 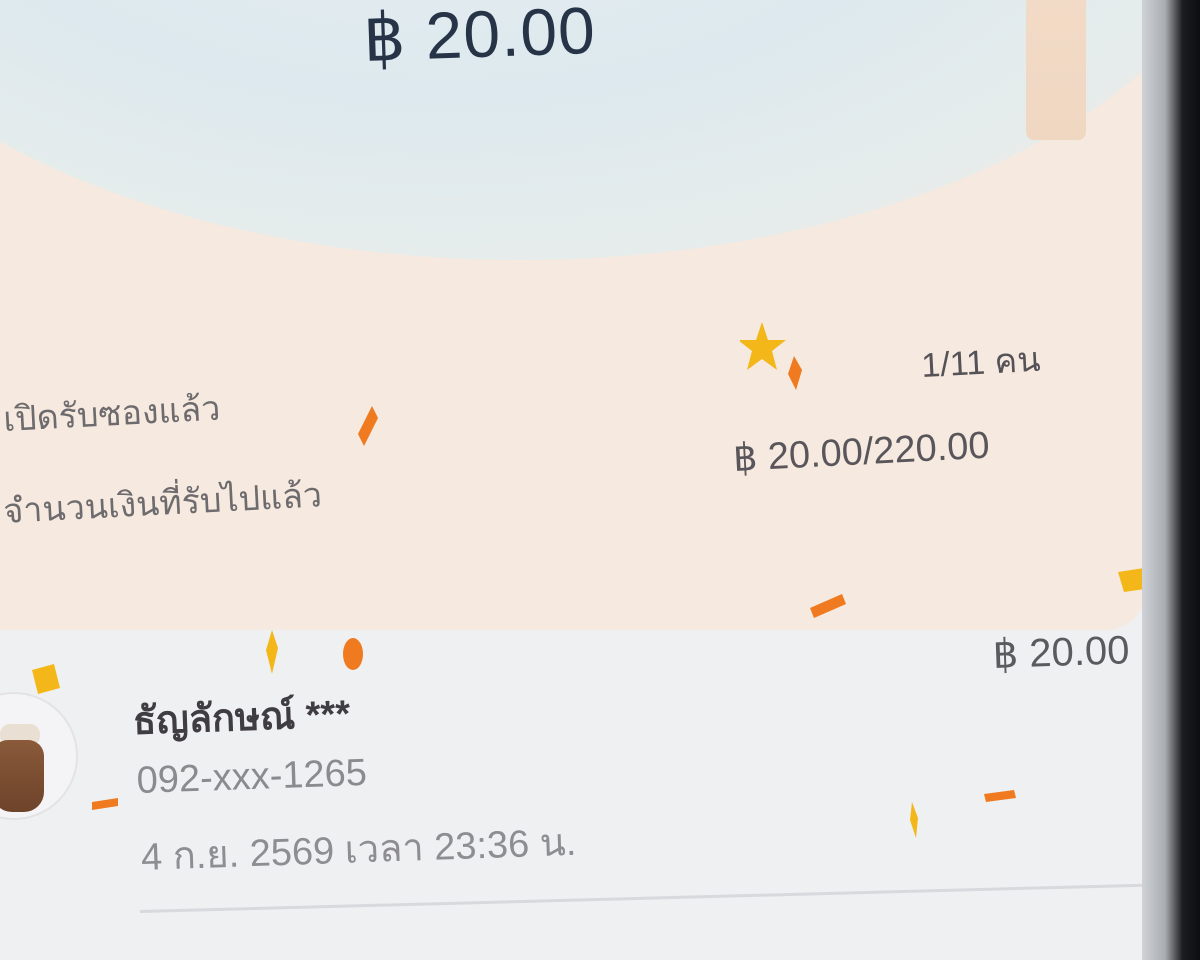 What do you see at coordinates (241, 718) in the screenshot?
I see `recipient-name: ธัญลักษณ์ ***` at bounding box center [241, 718].